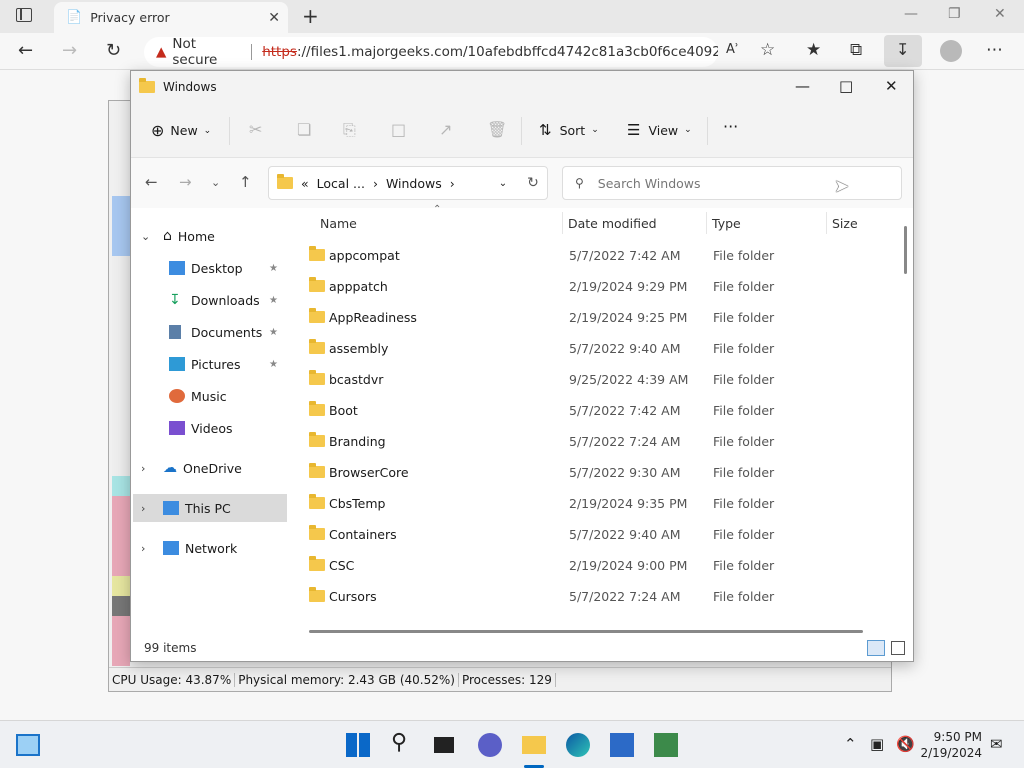 The height and width of the screenshot is (768, 1024). What do you see at coordinates (845, 223) in the screenshot?
I see `column-header-size: Size` at bounding box center [845, 223].